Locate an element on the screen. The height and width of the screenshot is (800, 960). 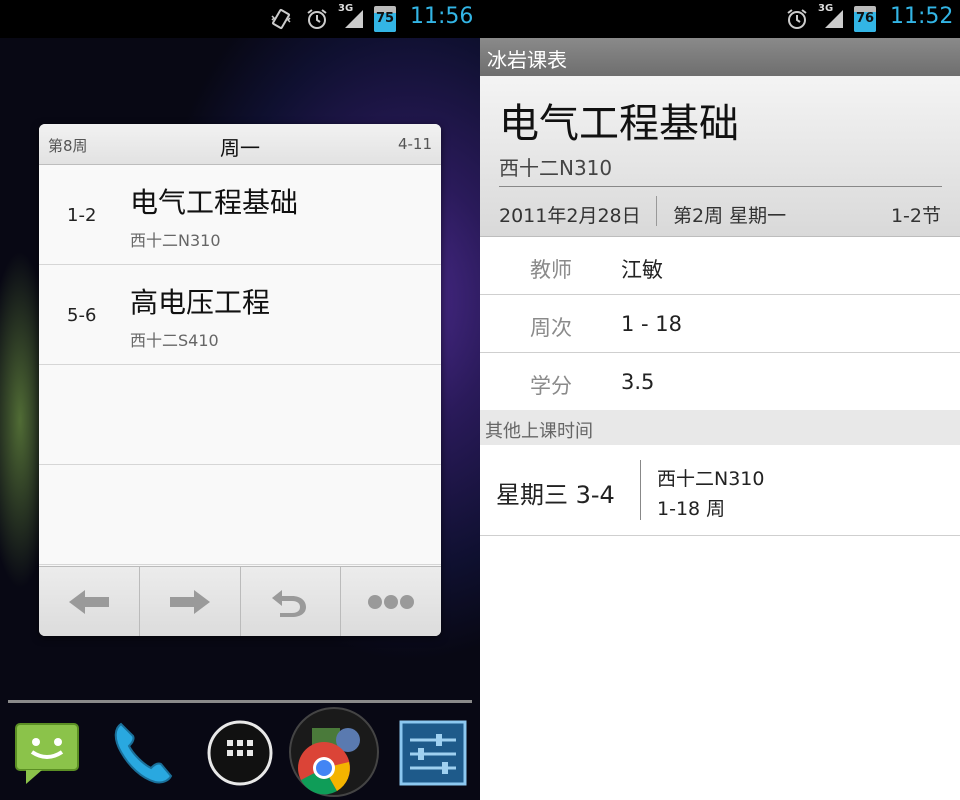
widget-nav-bar is located at coordinates (240, 601).